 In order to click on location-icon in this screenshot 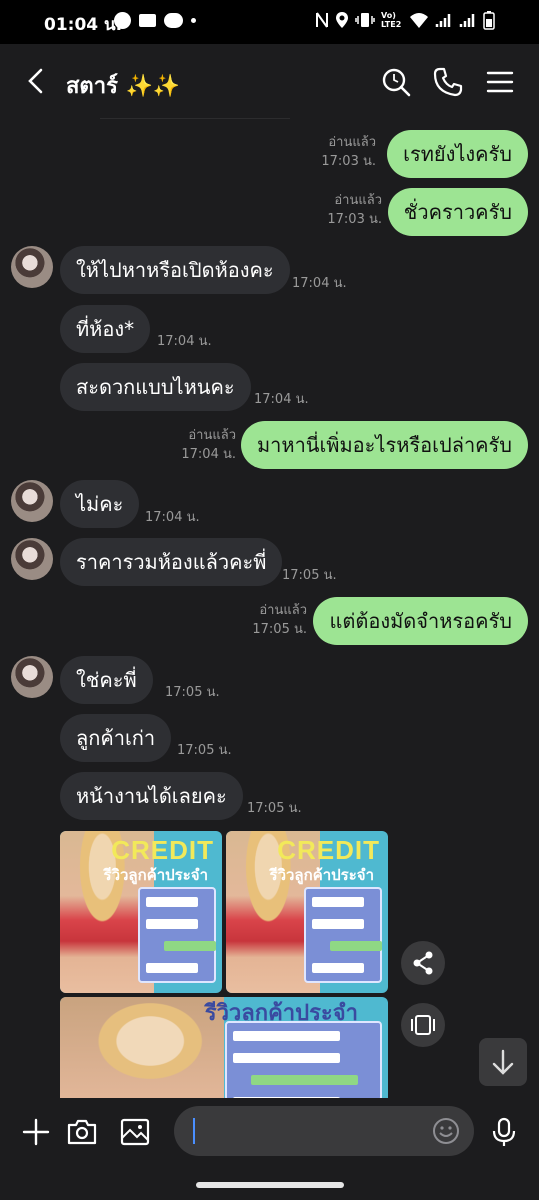, I will do `click(342, 20)`.